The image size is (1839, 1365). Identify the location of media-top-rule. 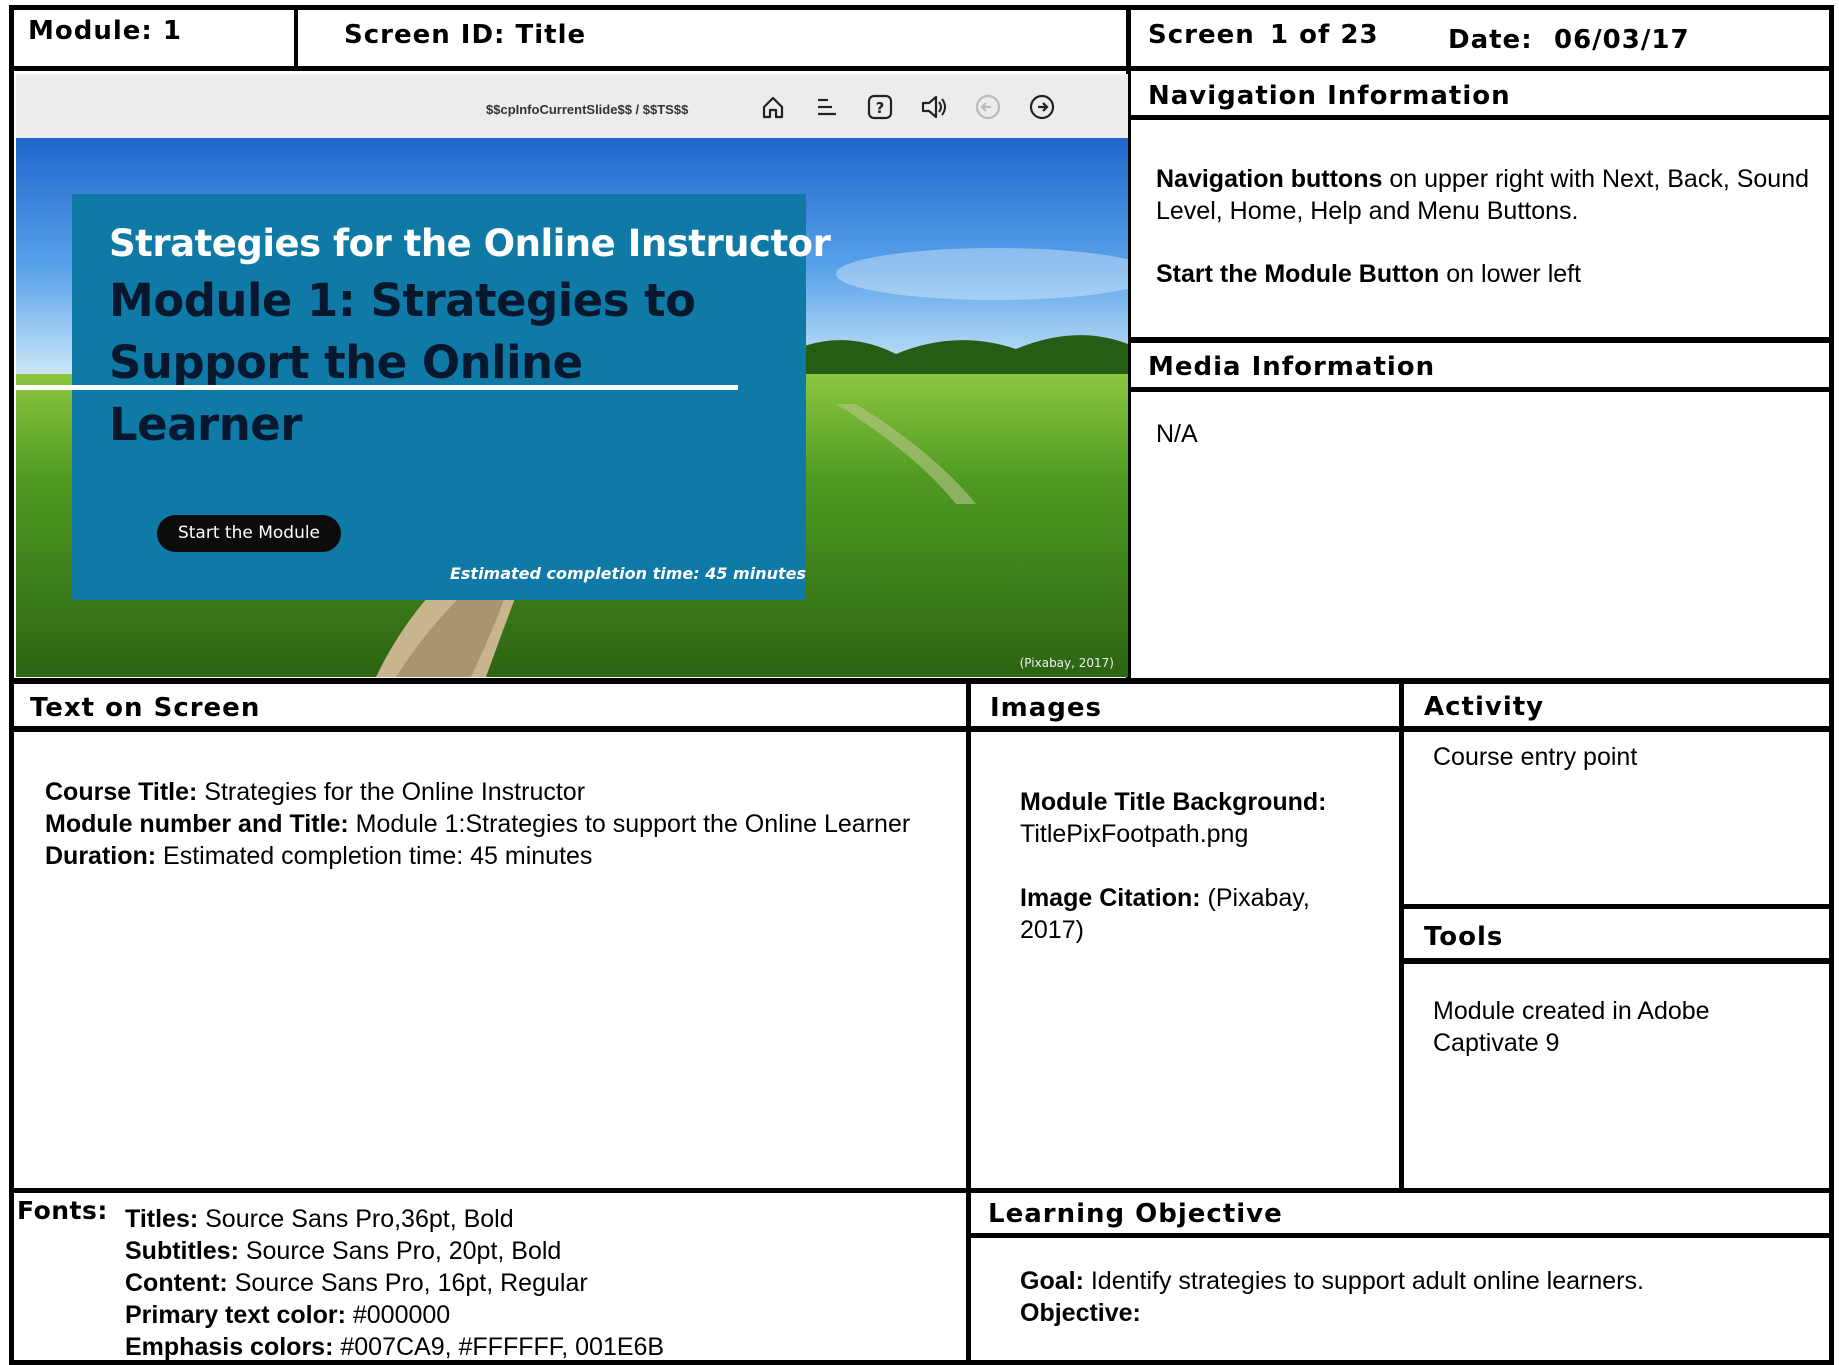
(1480, 340).